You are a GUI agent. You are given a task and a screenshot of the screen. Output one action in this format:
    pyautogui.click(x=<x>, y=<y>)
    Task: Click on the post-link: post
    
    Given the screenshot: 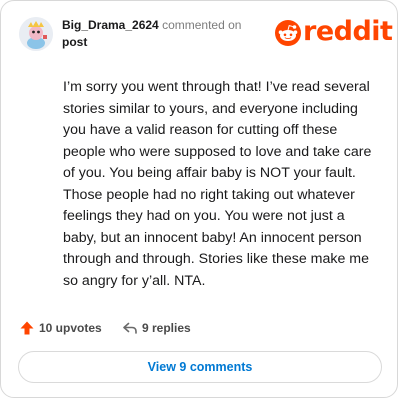 What is the action you would take?
    pyautogui.click(x=74, y=42)
    